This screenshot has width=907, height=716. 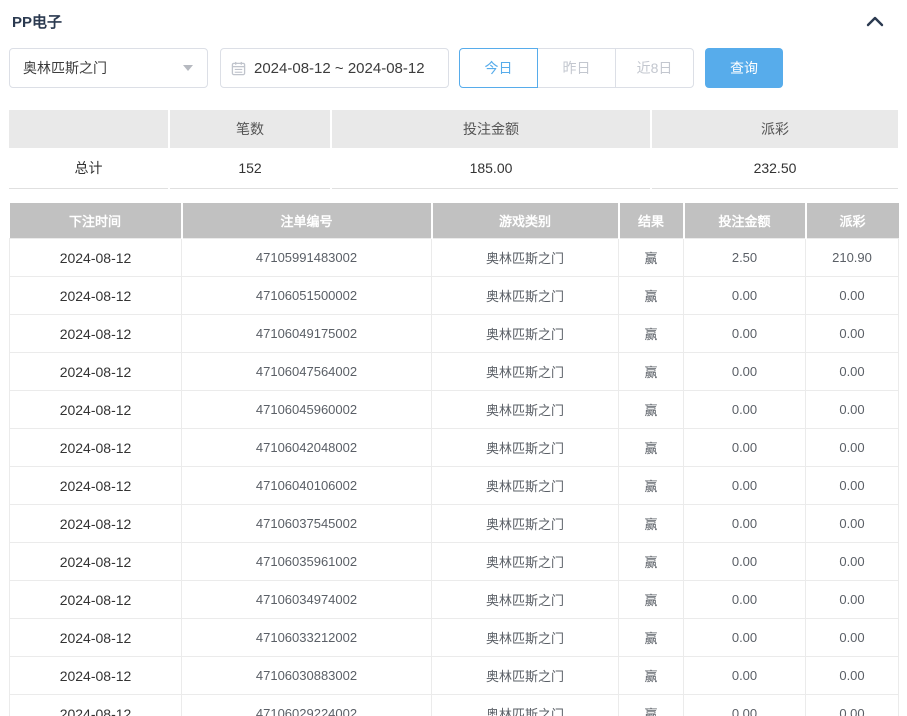 I want to click on table-row: 2024-08-12 47106047564002 奥林匹斯之门赢 0.00 0.00, so click(x=454, y=371).